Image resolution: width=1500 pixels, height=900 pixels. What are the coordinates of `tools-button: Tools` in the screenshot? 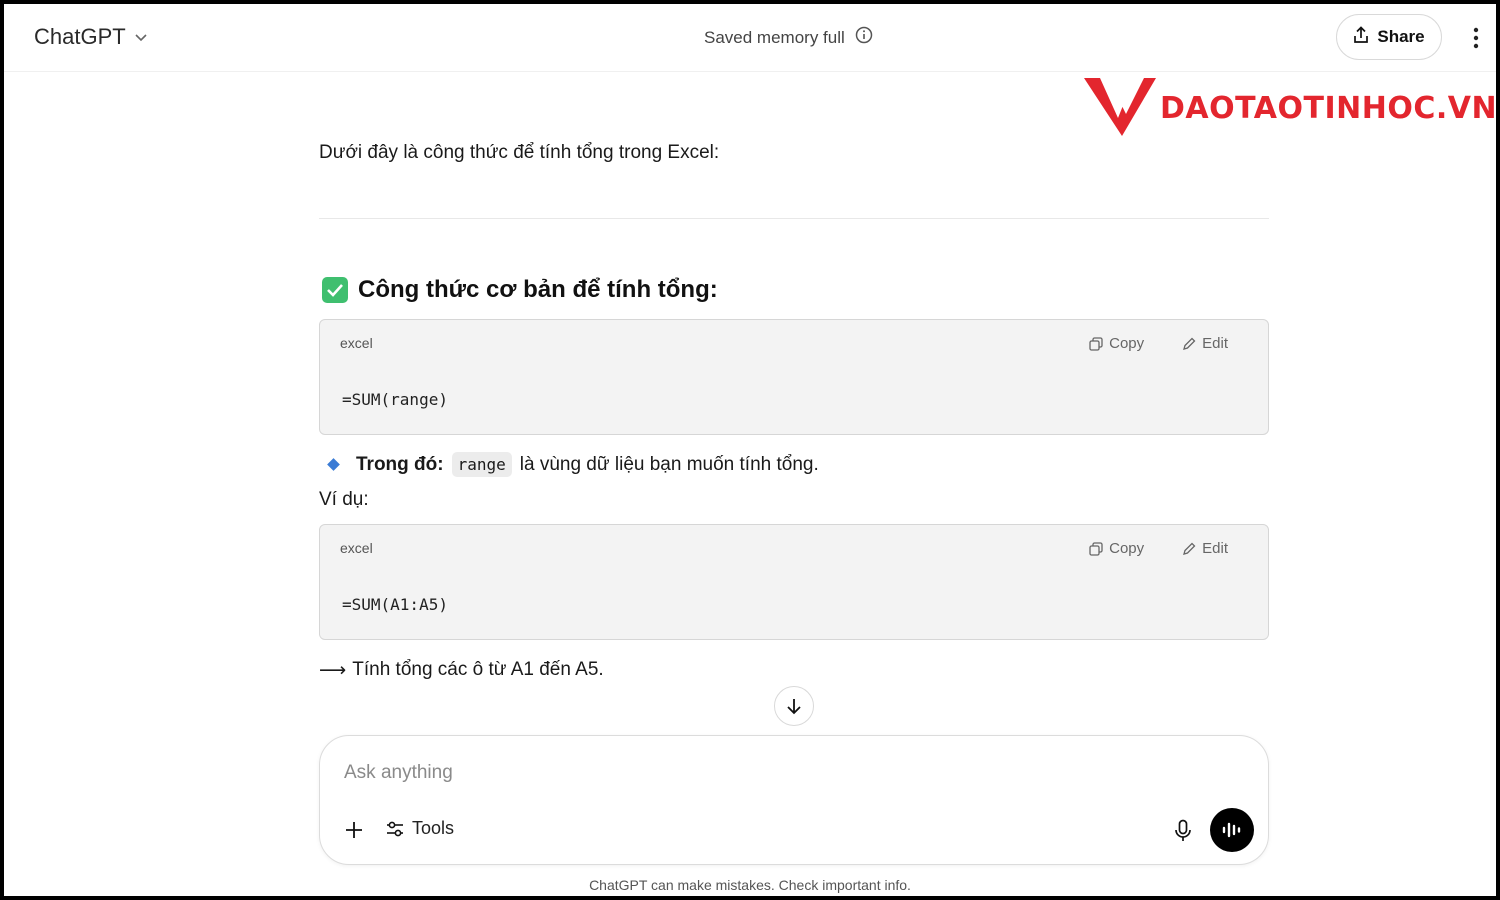 It's located at (420, 828).